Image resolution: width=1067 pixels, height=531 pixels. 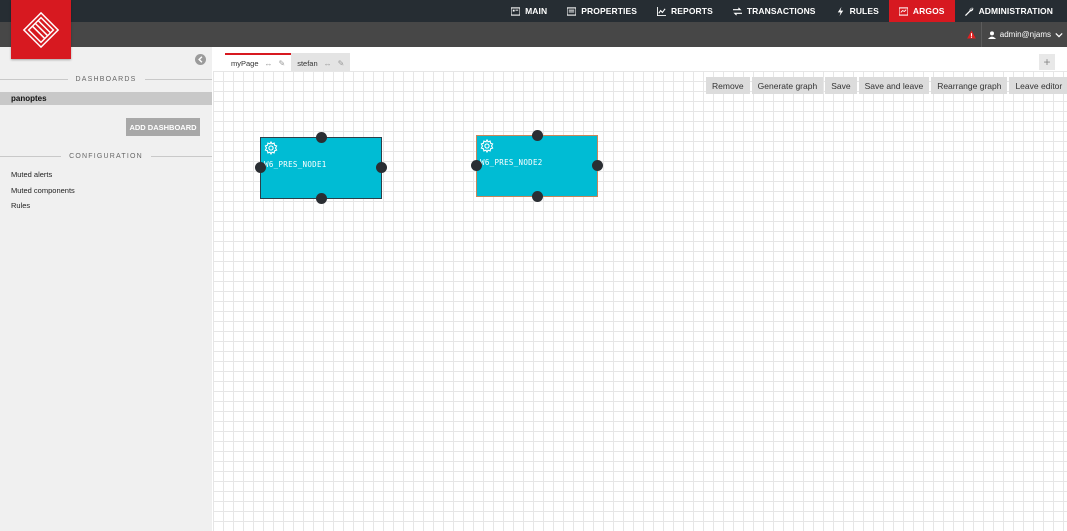 I want to click on sub-header-bar: admin@njams, so click(x=533, y=34).